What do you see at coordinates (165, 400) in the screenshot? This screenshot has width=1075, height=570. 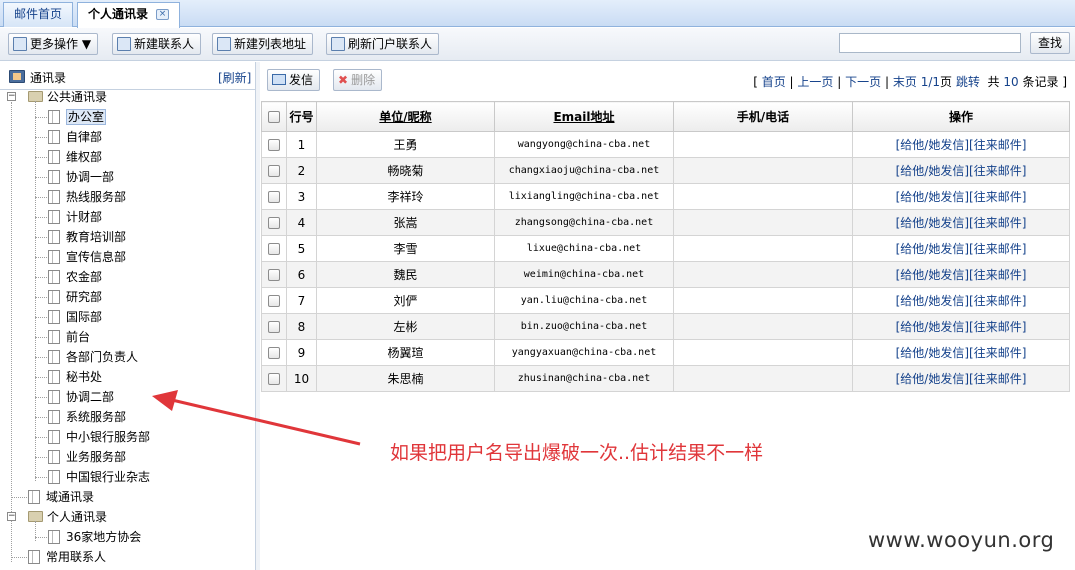 I see `arrow-head` at bounding box center [165, 400].